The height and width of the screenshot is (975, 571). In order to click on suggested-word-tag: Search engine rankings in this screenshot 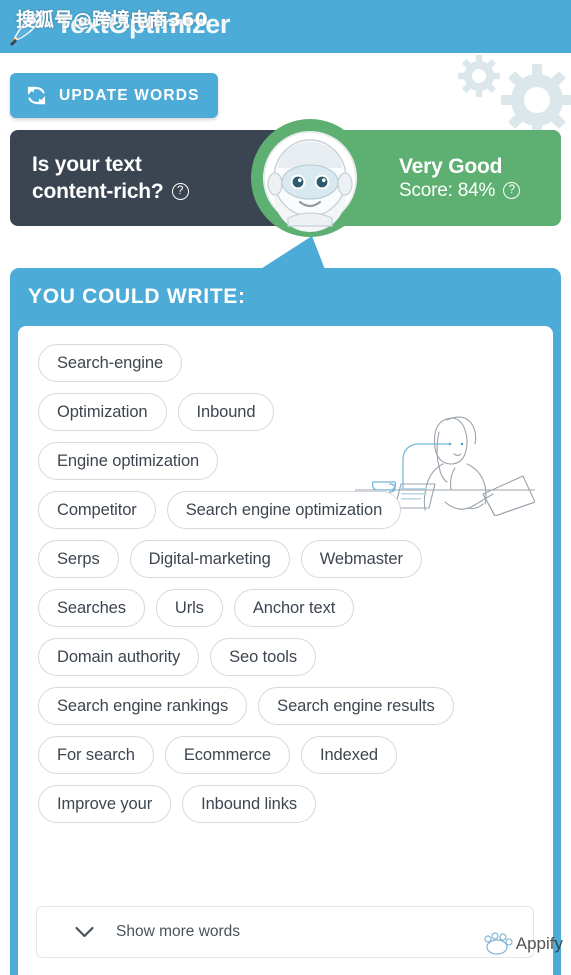, I will do `click(143, 706)`.